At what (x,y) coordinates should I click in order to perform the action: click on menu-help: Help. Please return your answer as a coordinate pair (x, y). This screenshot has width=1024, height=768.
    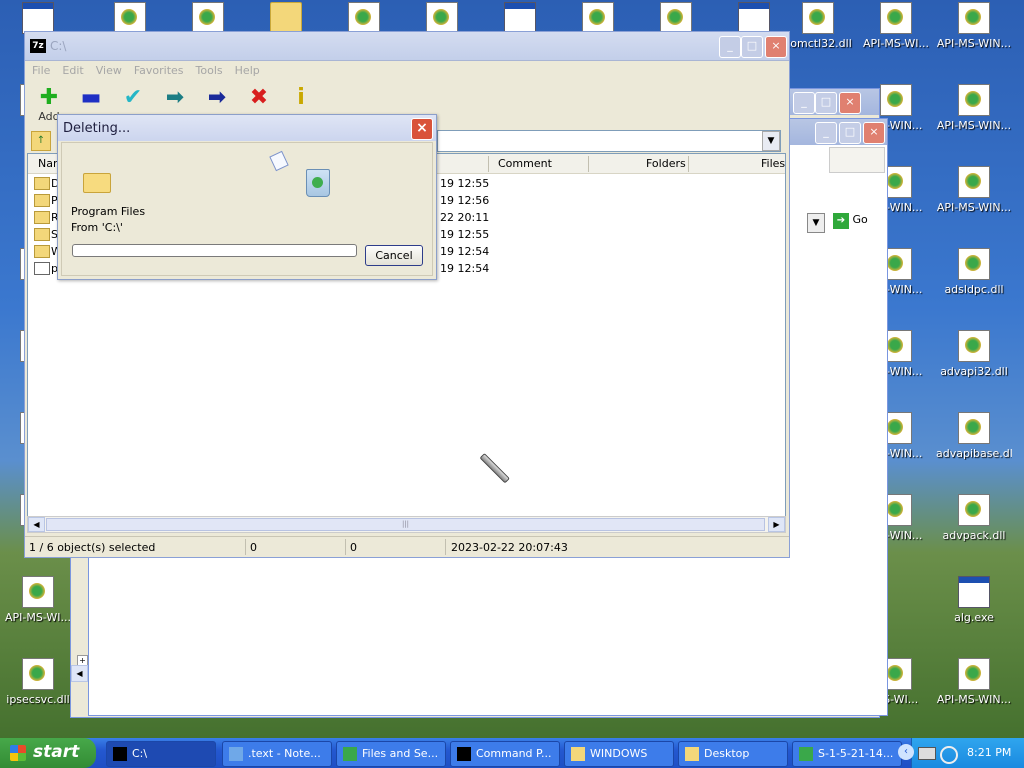
    Looking at the image, I should click on (246, 69).